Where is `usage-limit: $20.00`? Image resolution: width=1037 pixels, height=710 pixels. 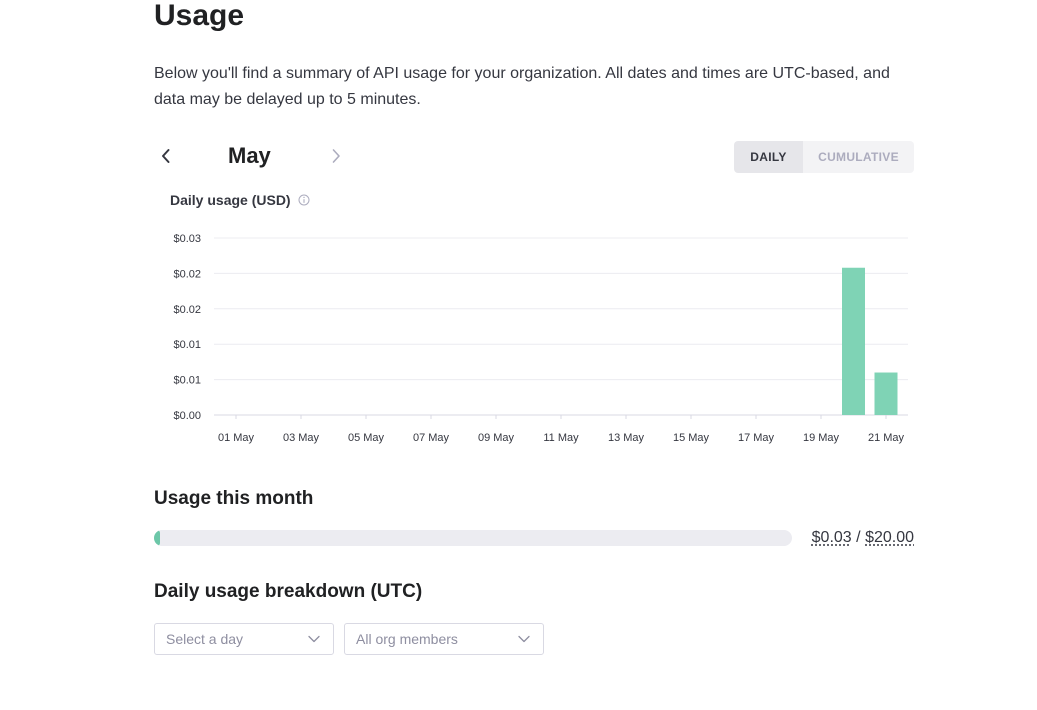
usage-limit: $20.00 is located at coordinates (889, 537).